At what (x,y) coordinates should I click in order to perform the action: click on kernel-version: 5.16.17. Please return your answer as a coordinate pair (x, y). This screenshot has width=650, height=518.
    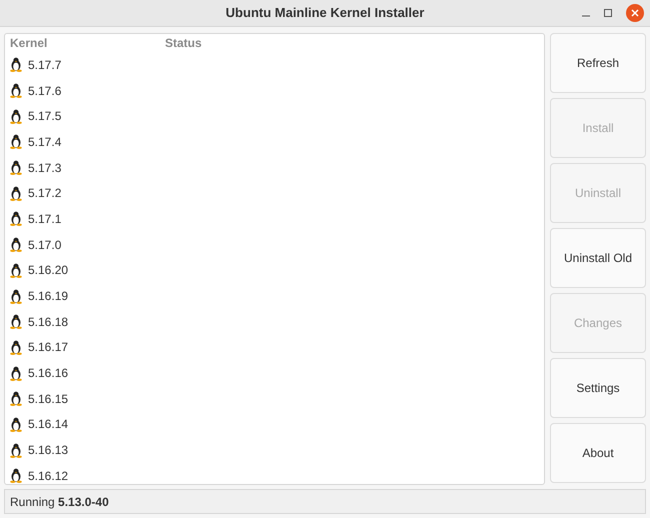
    Looking at the image, I should click on (48, 347).